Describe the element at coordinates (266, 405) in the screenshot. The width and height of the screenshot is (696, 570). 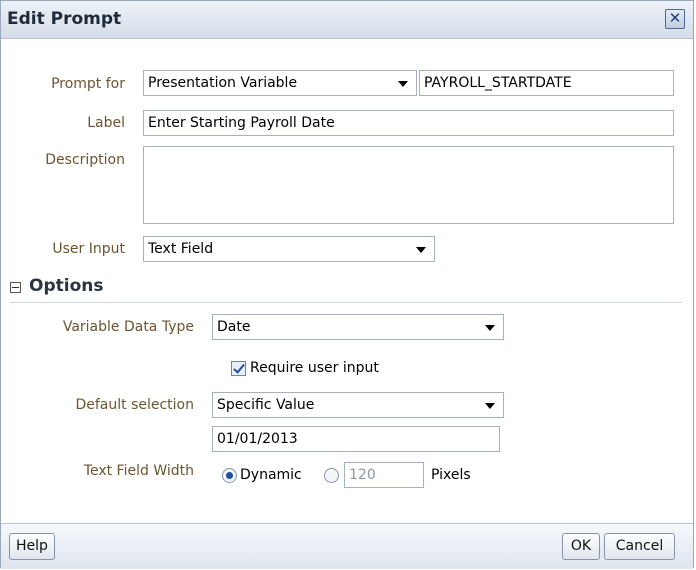
I see `default-selection-select-value: Specific Value` at that location.